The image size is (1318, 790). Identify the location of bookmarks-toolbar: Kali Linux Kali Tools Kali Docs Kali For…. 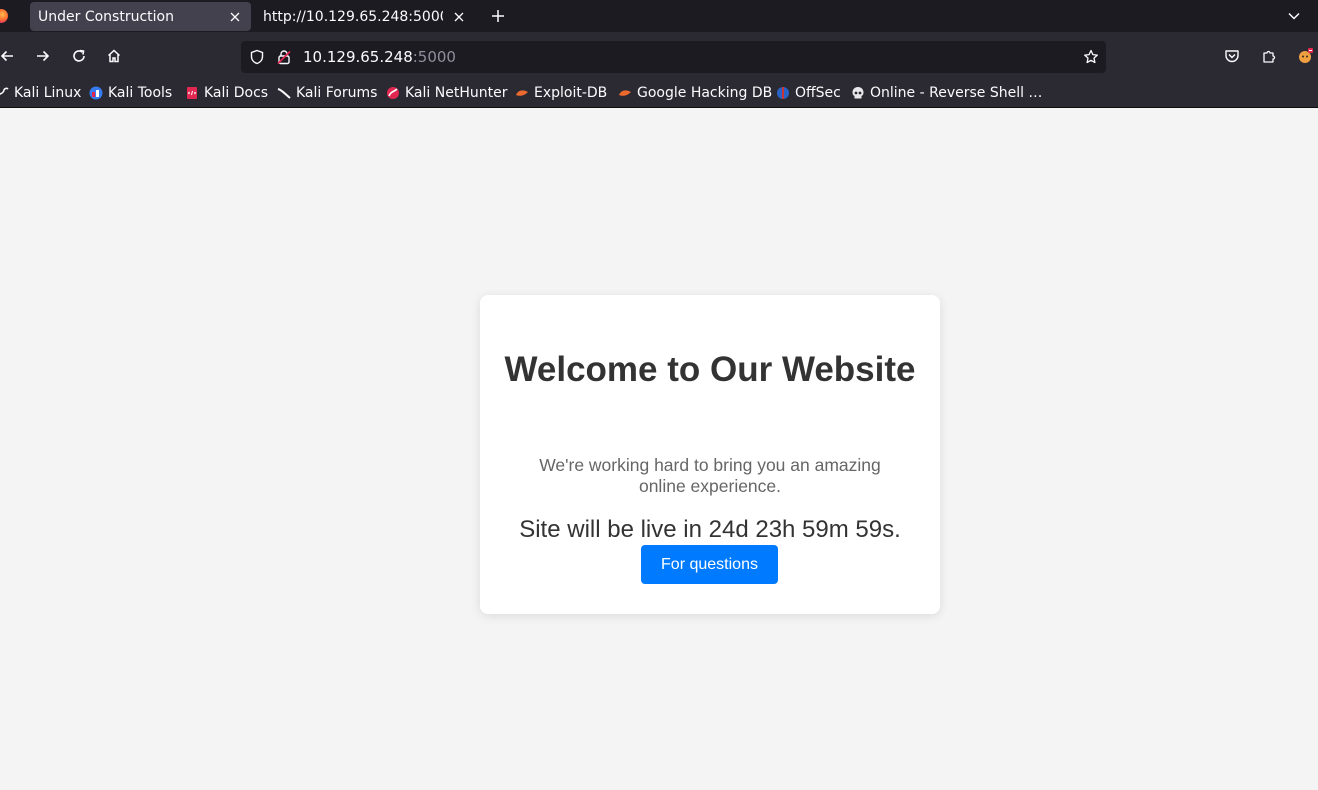
(659, 94).